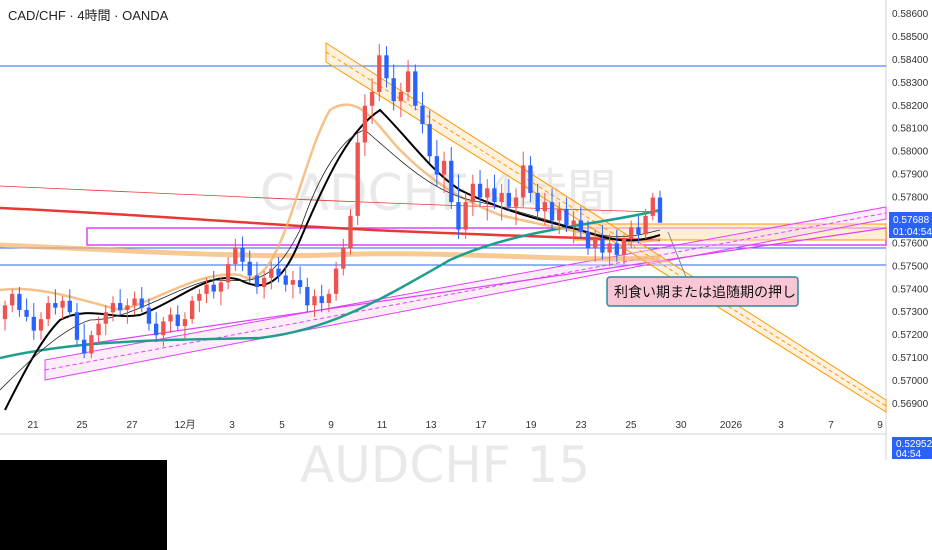  What do you see at coordinates (531, 425) in the screenshot?
I see `x-tick-label: 19` at bounding box center [531, 425].